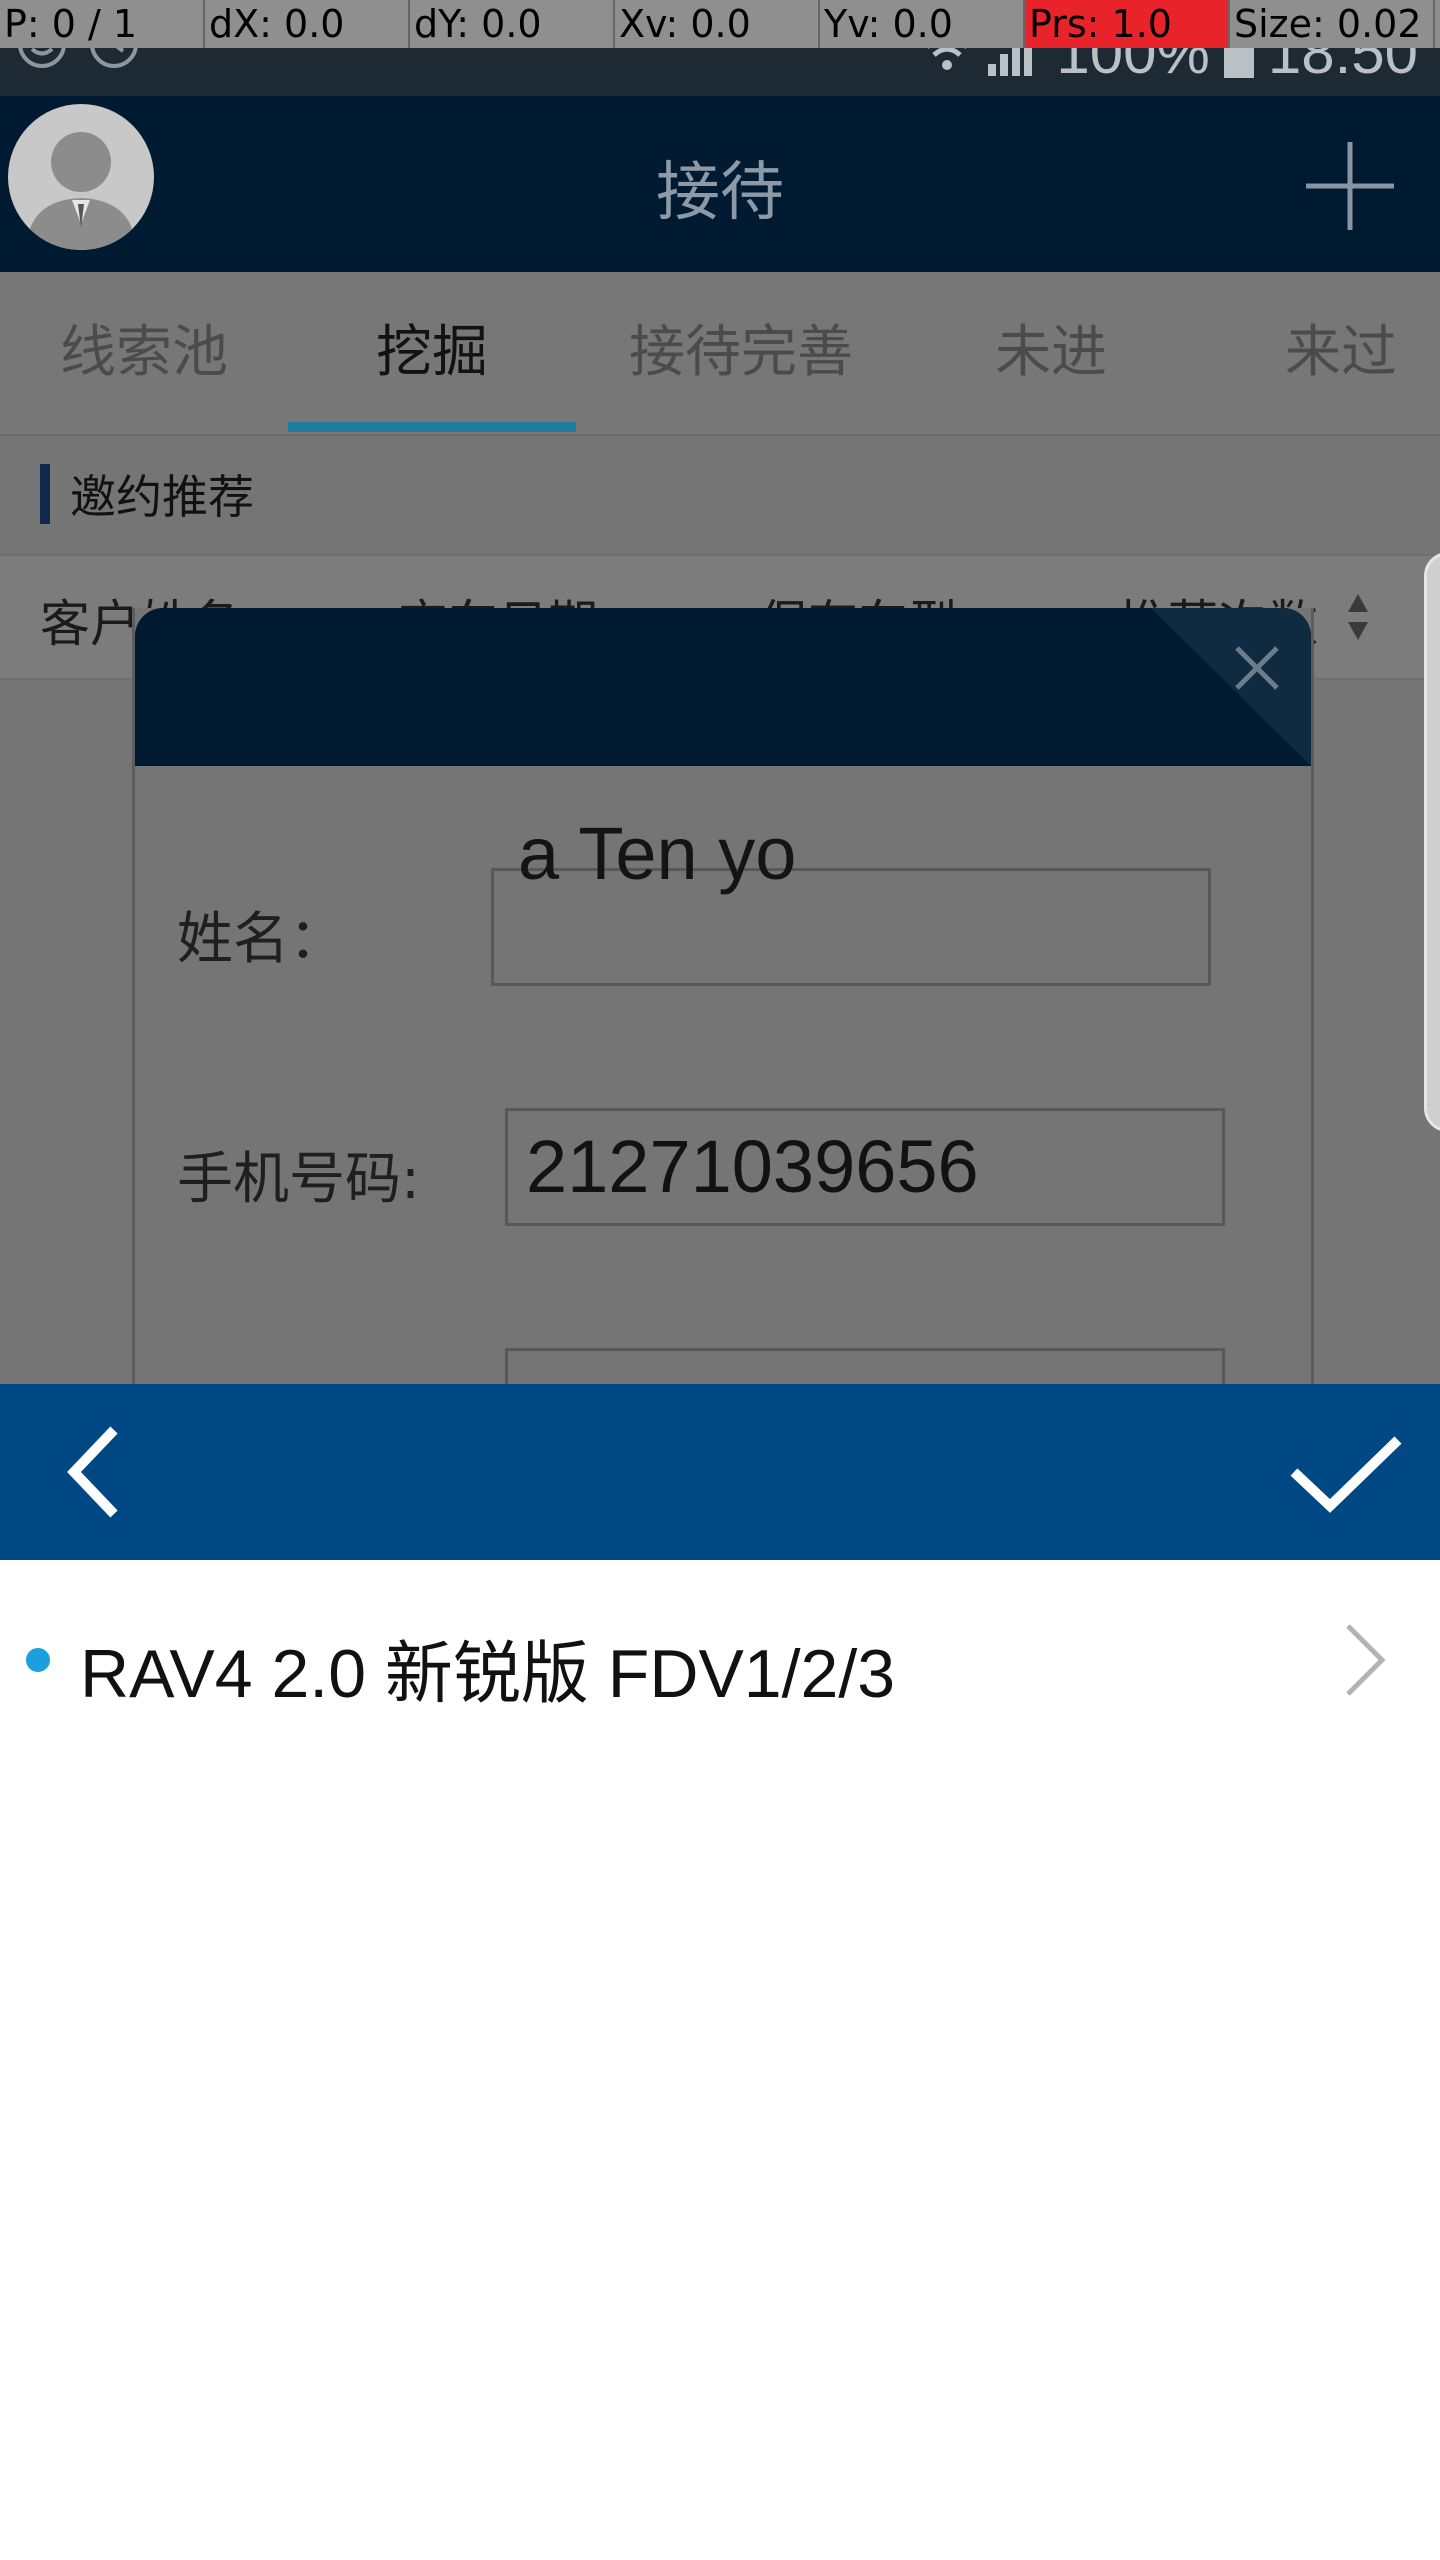 This screenshot has width=1440, height=2560. Describe the element at coordinates (723, 687) in the screenshot. I see `dialog-header` at that location.